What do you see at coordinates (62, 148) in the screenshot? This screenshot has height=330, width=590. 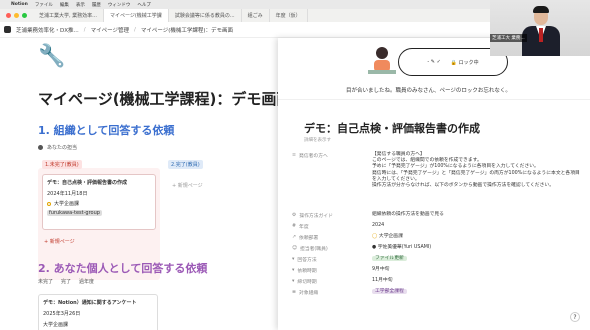 I see `owner-label: あなたの担当` at bounding box center [62, 148].